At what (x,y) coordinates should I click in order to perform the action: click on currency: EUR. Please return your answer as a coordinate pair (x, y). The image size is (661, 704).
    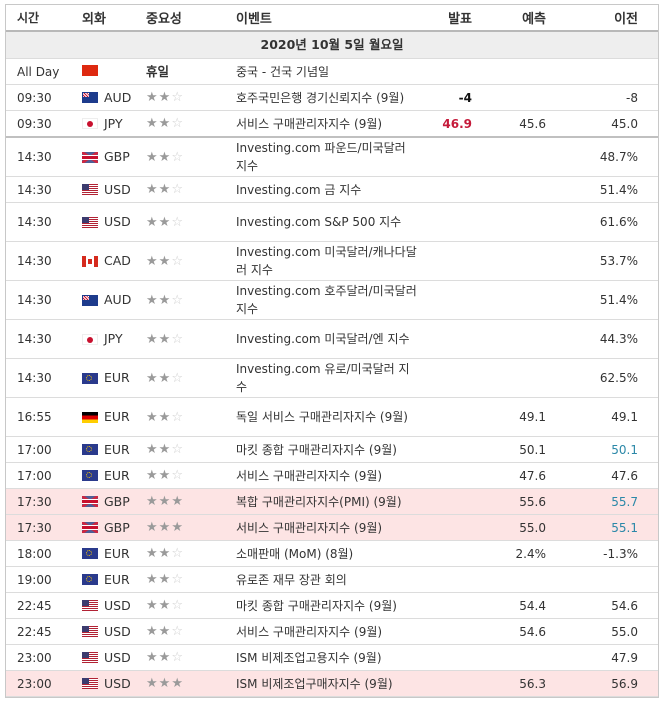
    Looking at the image, I should click on (114, 476).